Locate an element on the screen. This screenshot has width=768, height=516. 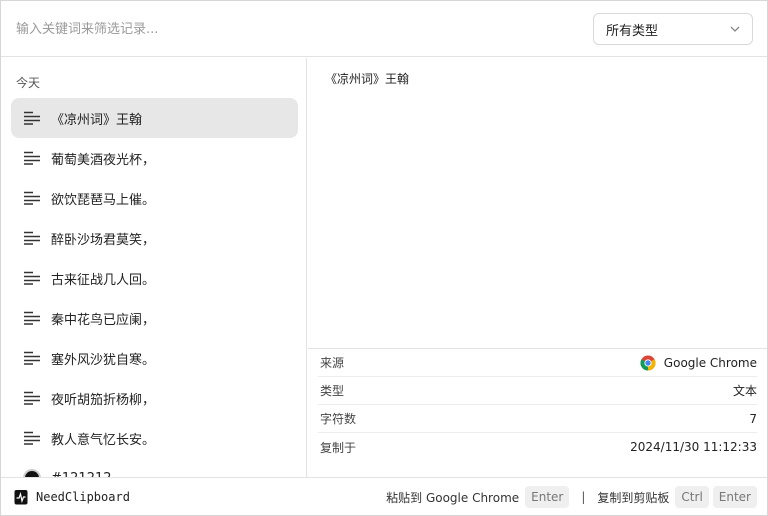
list-item-label: 秦中花鸟已应阑， is located at coordinates (103, 320).